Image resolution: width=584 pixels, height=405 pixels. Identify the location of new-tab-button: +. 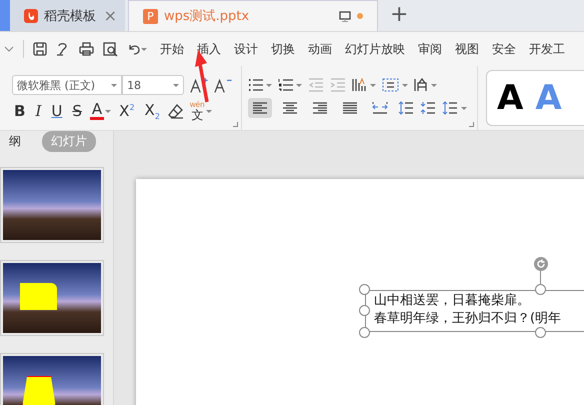
(399, 15).